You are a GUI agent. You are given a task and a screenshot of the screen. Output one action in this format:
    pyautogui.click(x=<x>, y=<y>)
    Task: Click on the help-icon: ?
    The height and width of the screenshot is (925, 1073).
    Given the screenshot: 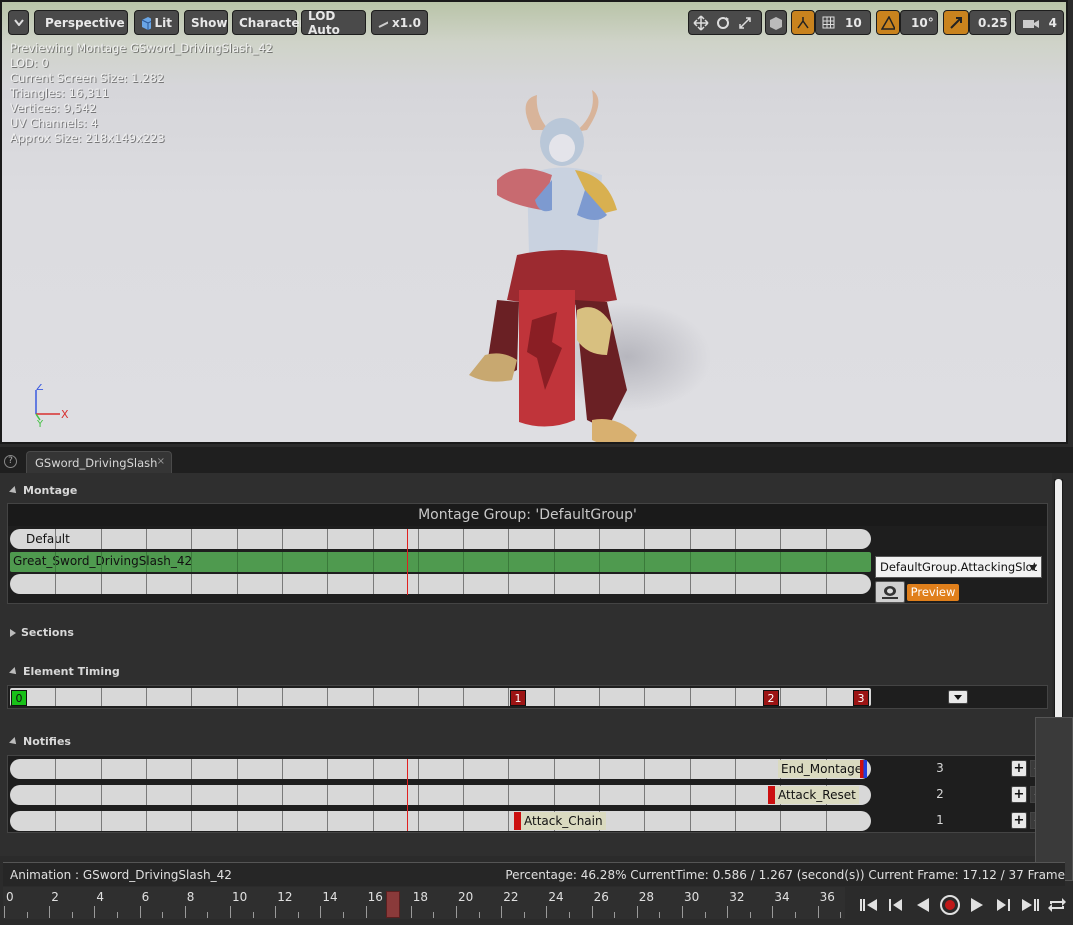 What is the action you would take?
    pyautogui.click(x=10, y=461)
    